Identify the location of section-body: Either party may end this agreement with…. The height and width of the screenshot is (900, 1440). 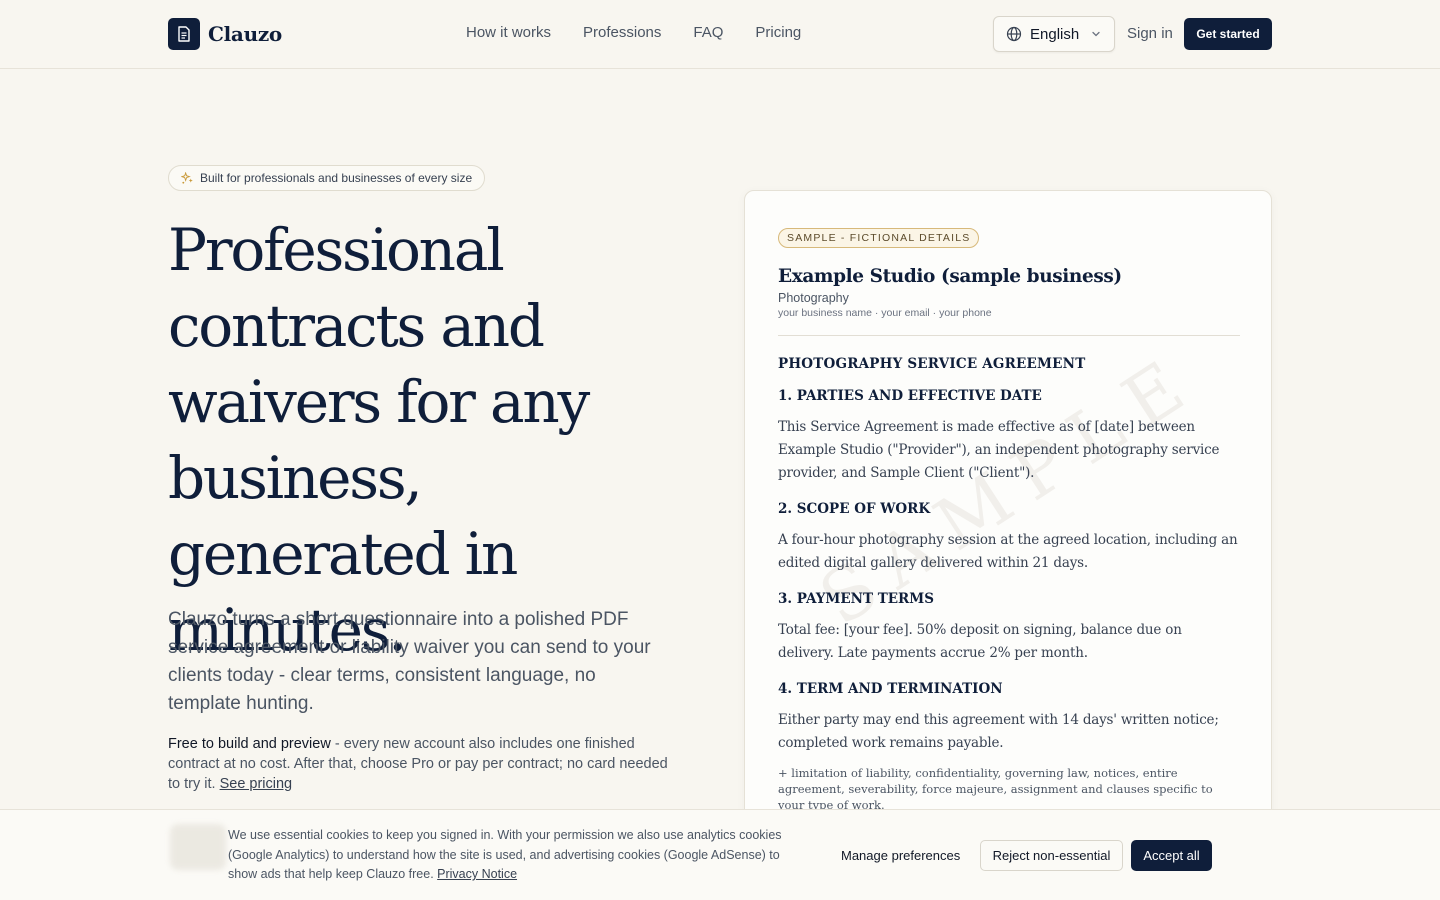
(998, 731).